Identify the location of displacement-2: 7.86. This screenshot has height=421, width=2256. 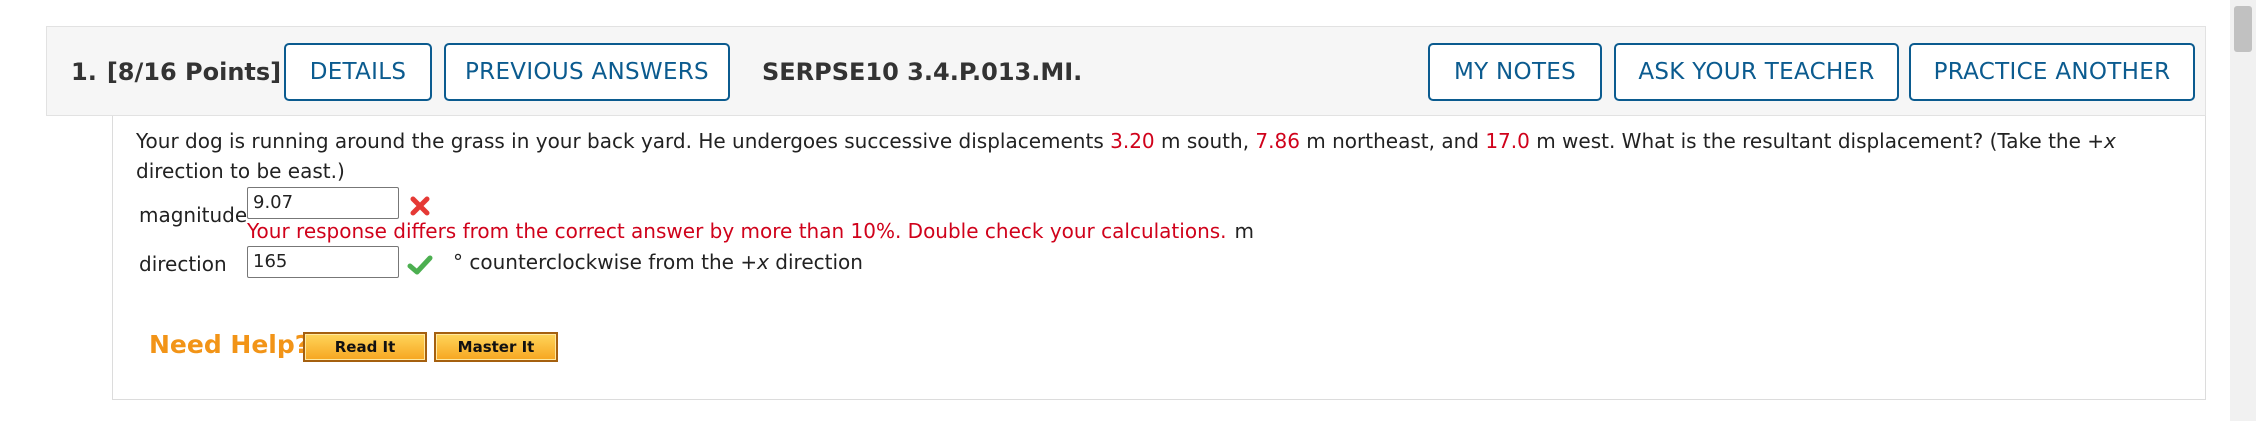
(1277, 141).